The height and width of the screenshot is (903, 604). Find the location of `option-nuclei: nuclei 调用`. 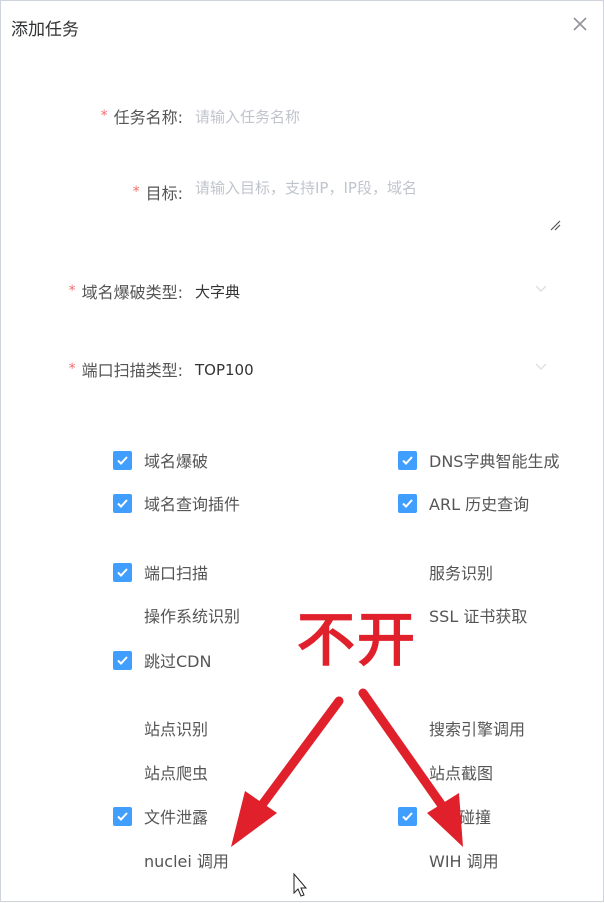

option-nuclei: nuclei 调用 is located at coordinates (171, 860).